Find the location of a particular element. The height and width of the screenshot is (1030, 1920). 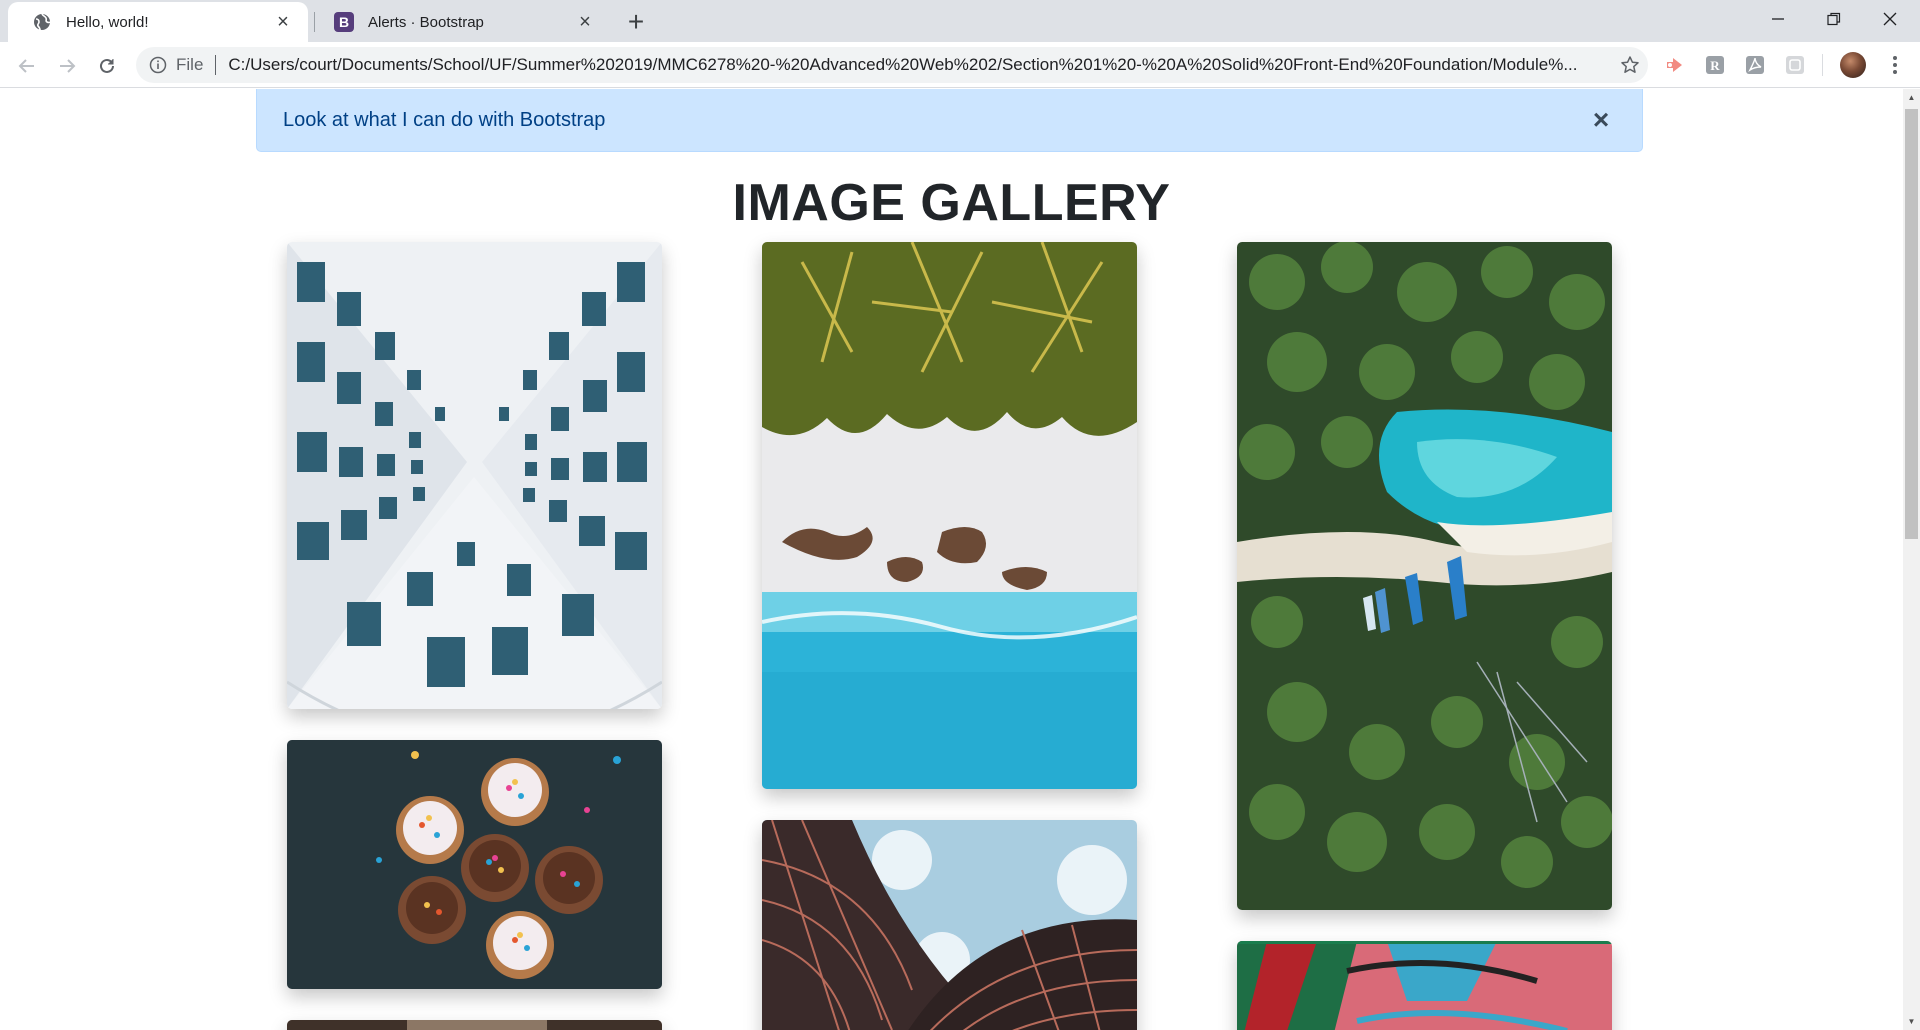

grammar-extension-icon: R is located at coordinates (1715, 65).